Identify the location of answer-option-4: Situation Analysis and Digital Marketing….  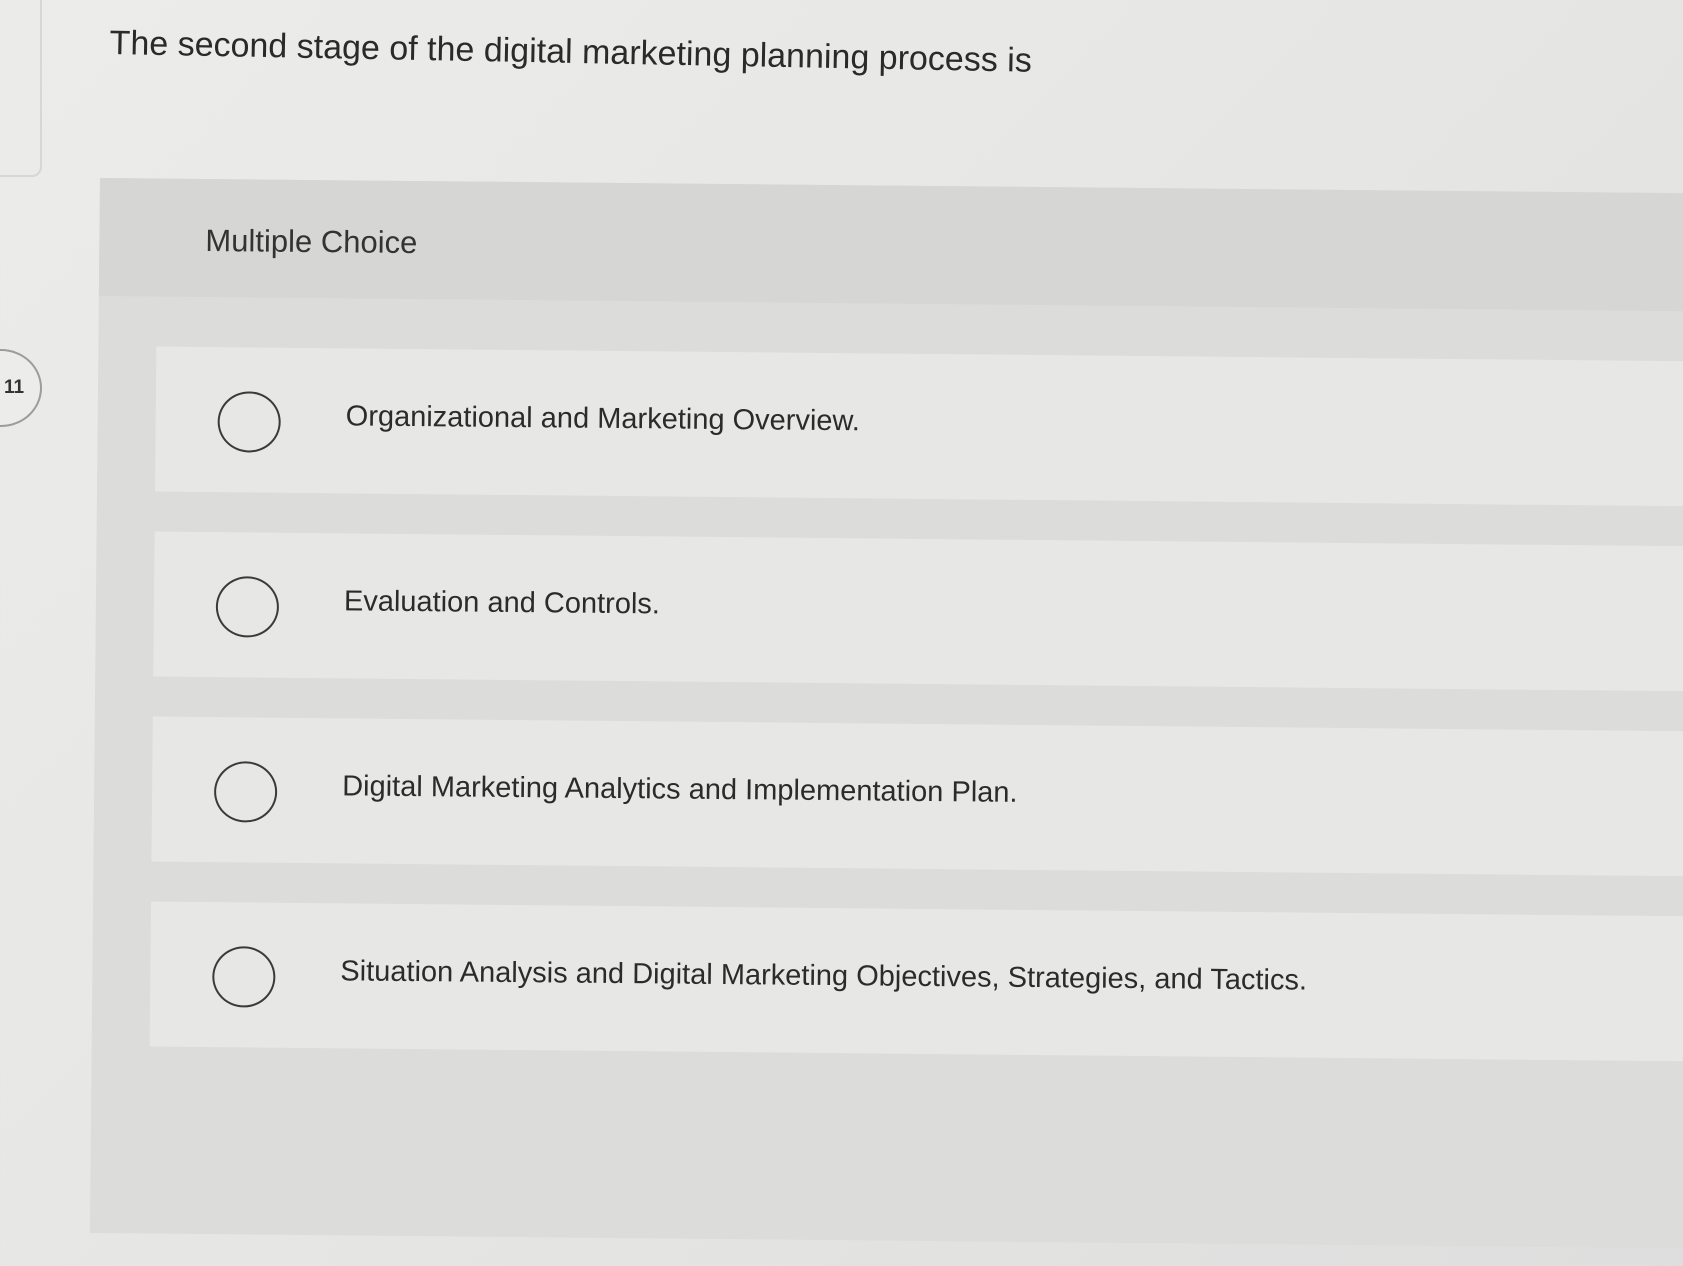
(916, 981).